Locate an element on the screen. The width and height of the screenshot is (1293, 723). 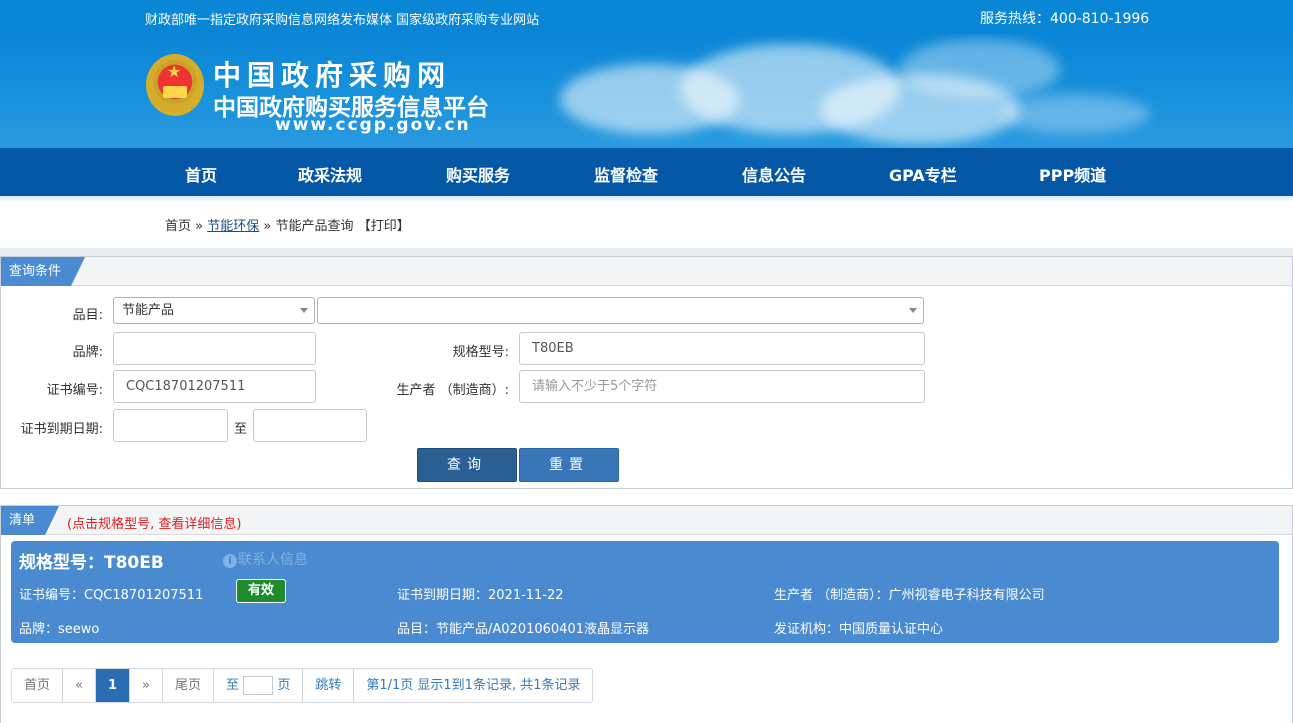
contact-info-link: i 联系人信息 is located at coordinates (265, 559).